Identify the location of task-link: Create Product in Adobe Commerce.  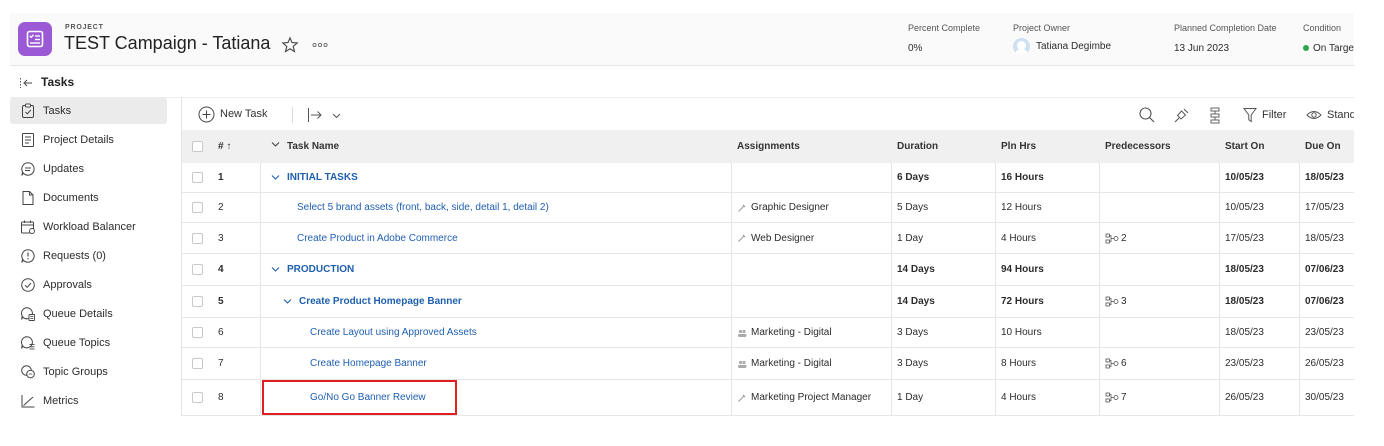
(377, 238).